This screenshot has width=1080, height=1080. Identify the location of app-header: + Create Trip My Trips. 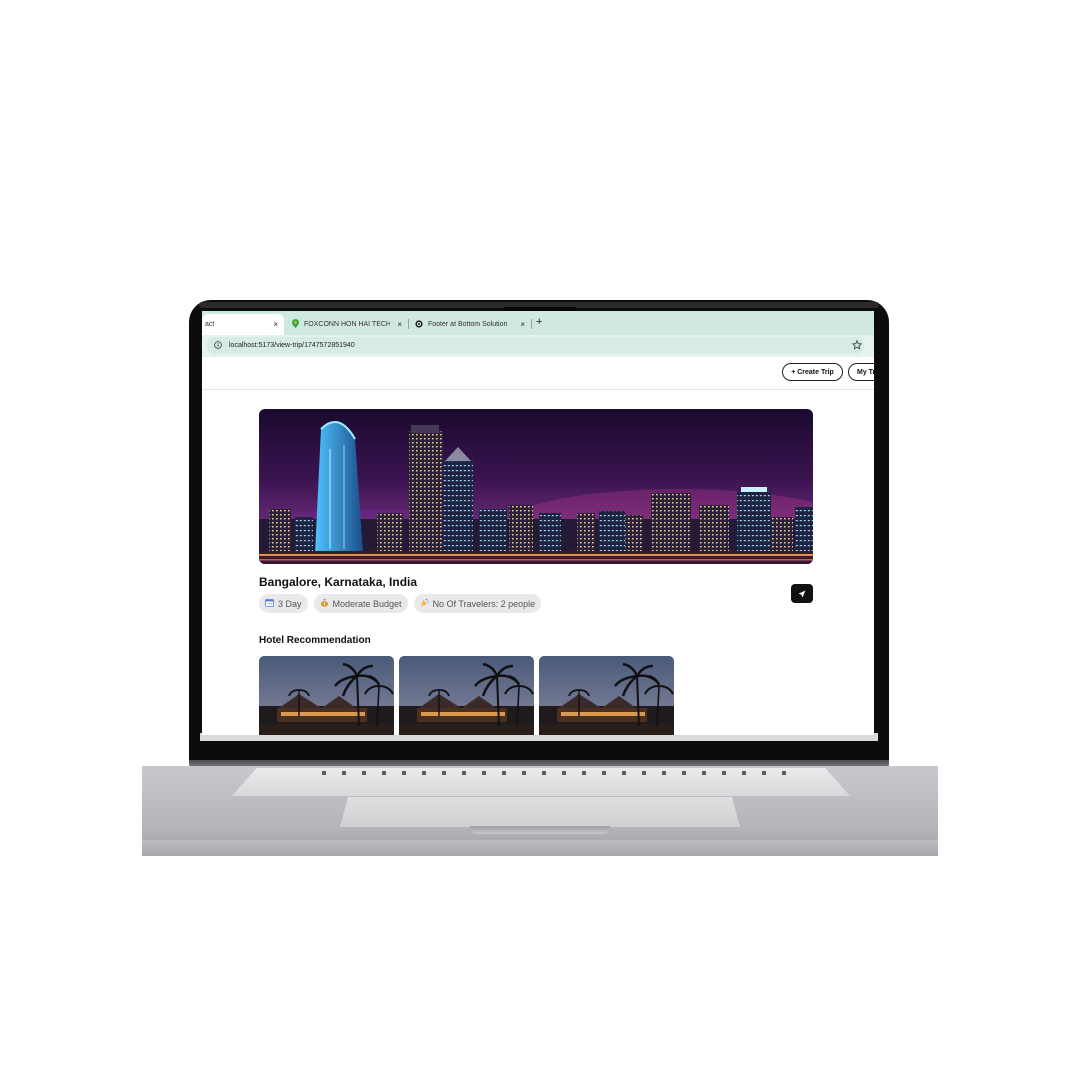
(538, 373).